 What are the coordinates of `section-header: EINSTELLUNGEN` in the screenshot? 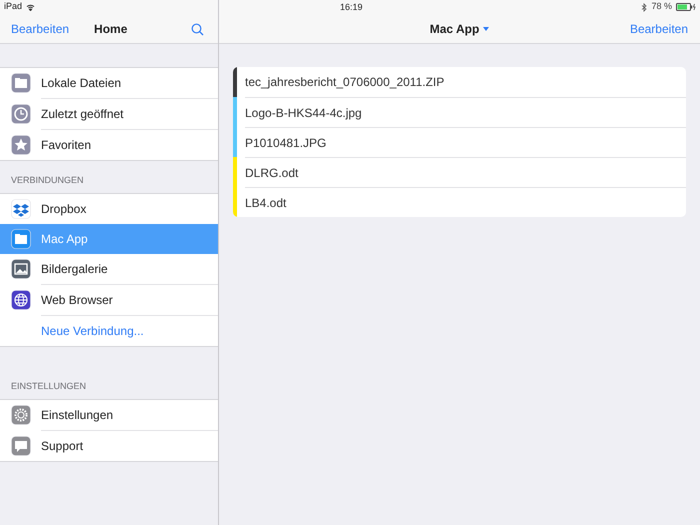 It's located at (48, 386).